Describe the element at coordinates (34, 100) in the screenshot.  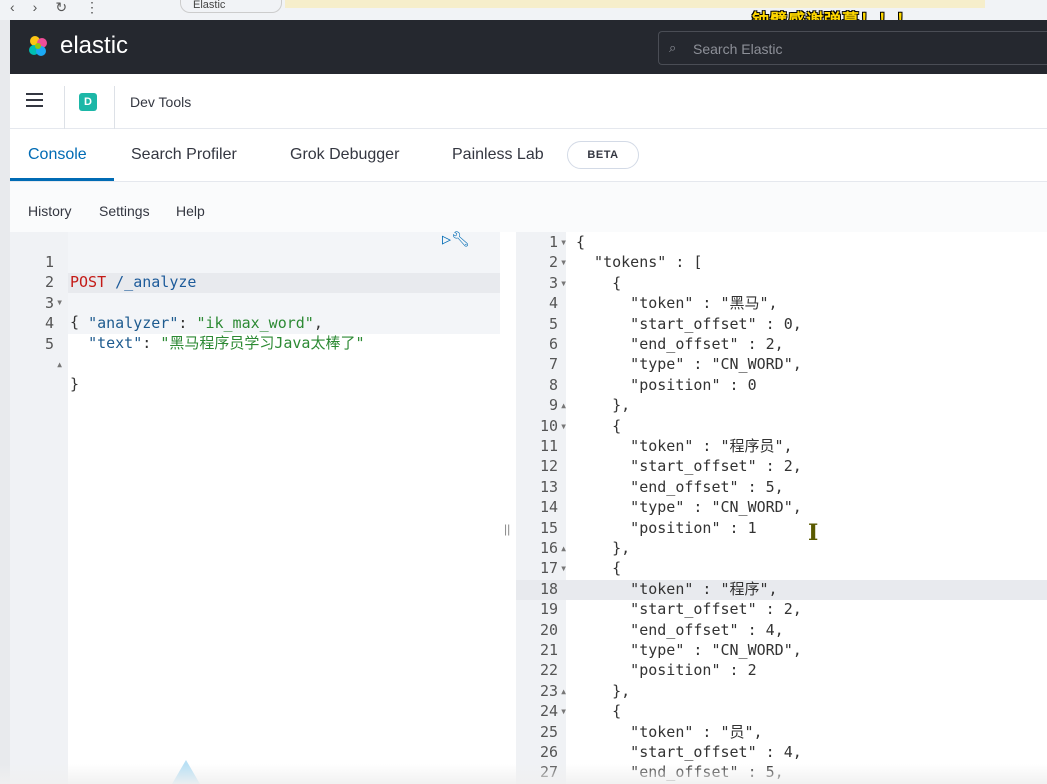
I see `menu-icon` at that location.